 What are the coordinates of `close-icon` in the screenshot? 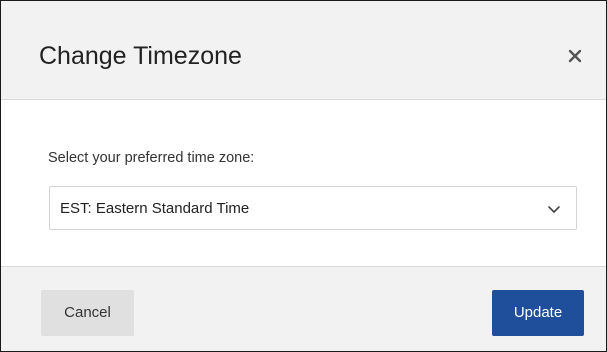 It's located at (575, 56).